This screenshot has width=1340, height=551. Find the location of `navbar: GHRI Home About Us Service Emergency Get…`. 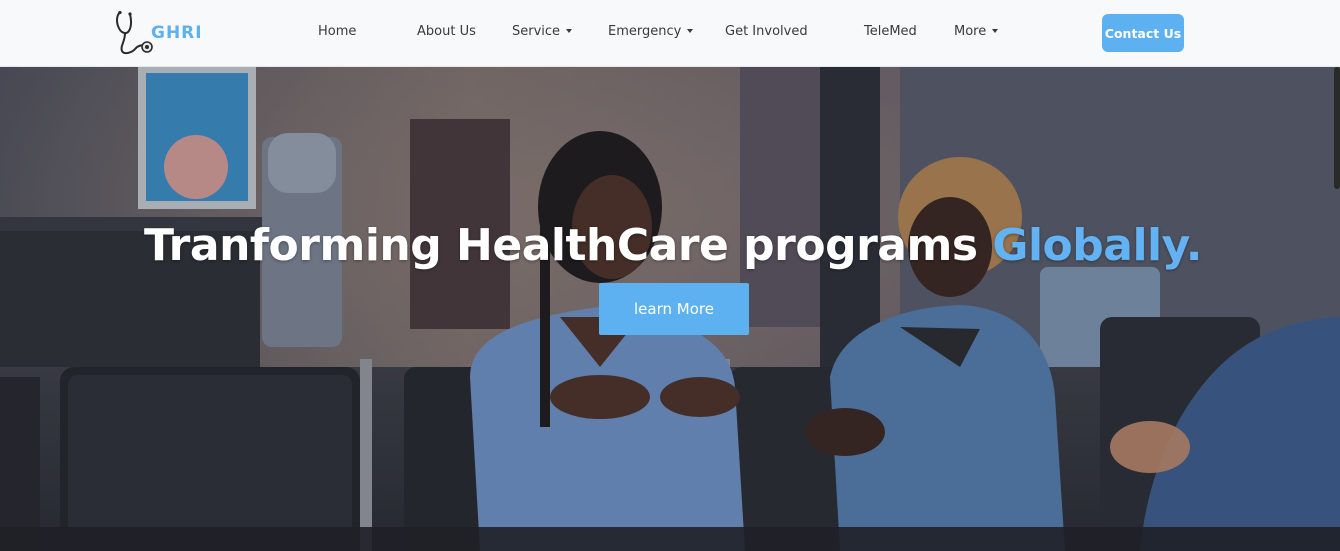

navbar: GHRI Home About Us Service Emergency Get… is located at coordinates (670, 33).